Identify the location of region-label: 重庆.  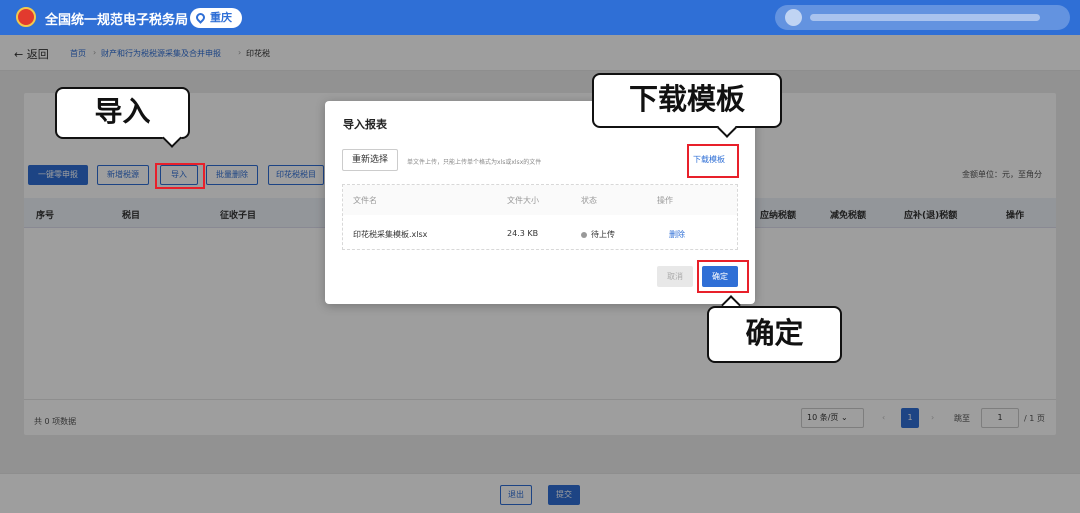
(221, 17).